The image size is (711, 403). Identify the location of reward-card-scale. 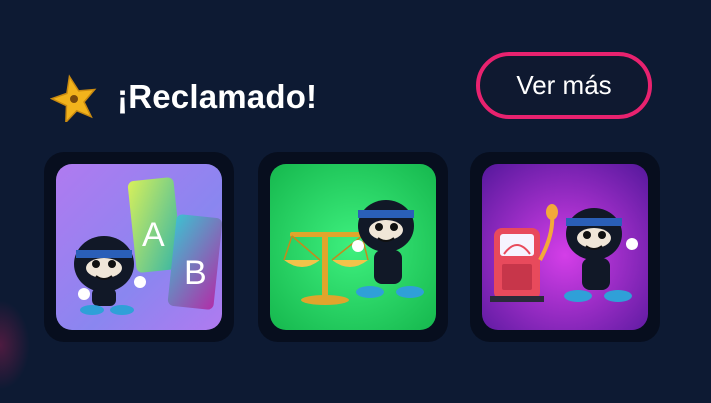
(353, 247).